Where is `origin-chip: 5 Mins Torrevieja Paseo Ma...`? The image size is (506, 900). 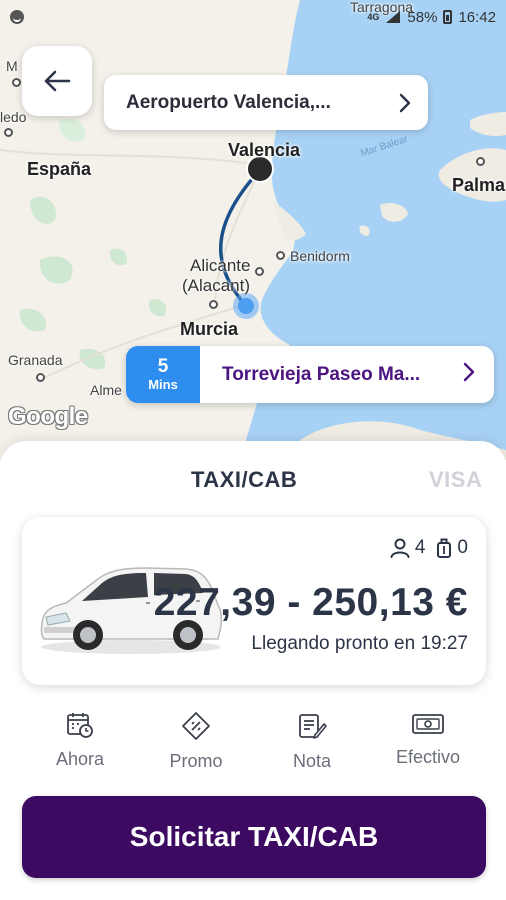 origin-chip: 5 Mins Torrevieja Paseo Ma... is located at coordinates (310, 374).